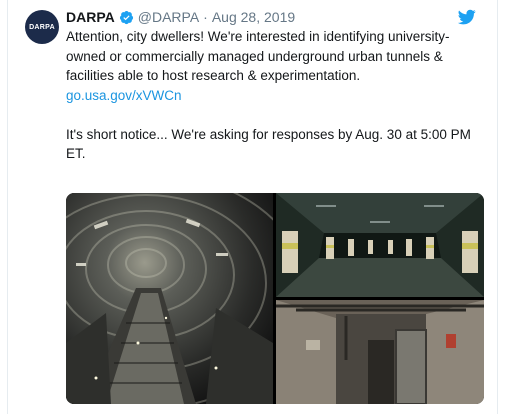 The width and height of the screenshot is (506, 414). What do you see at coordinates (380, 352) in the screenshot?
I see `photo-bunker-corridor` at bounding box center [380, 352].